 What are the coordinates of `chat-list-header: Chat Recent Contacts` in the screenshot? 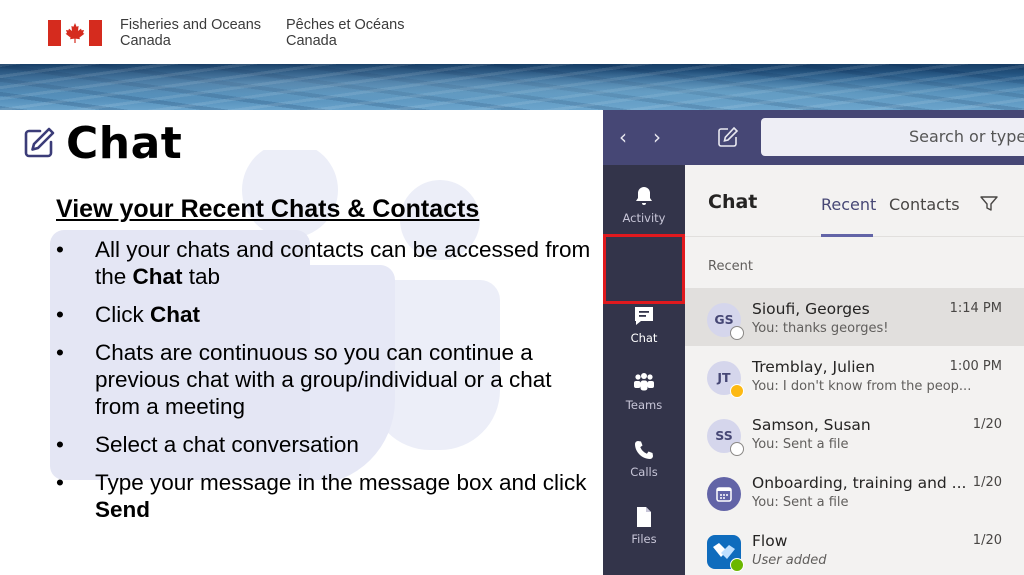 It's located at (854, 201).